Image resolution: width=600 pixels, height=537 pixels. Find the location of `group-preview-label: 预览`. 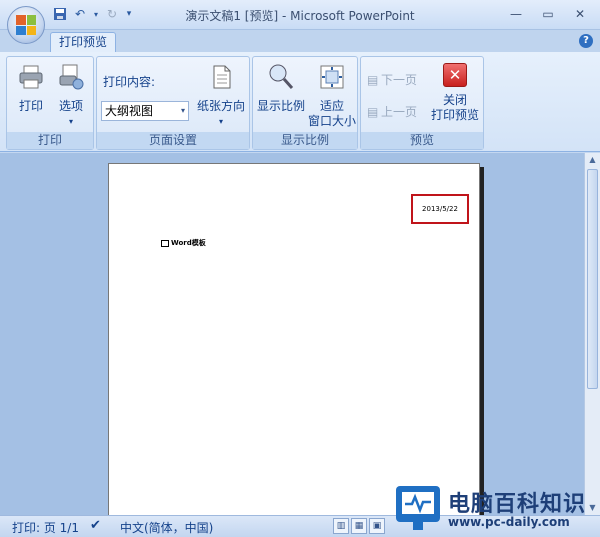

group-preview-label: 预览 is located at coordinates (422, 140).